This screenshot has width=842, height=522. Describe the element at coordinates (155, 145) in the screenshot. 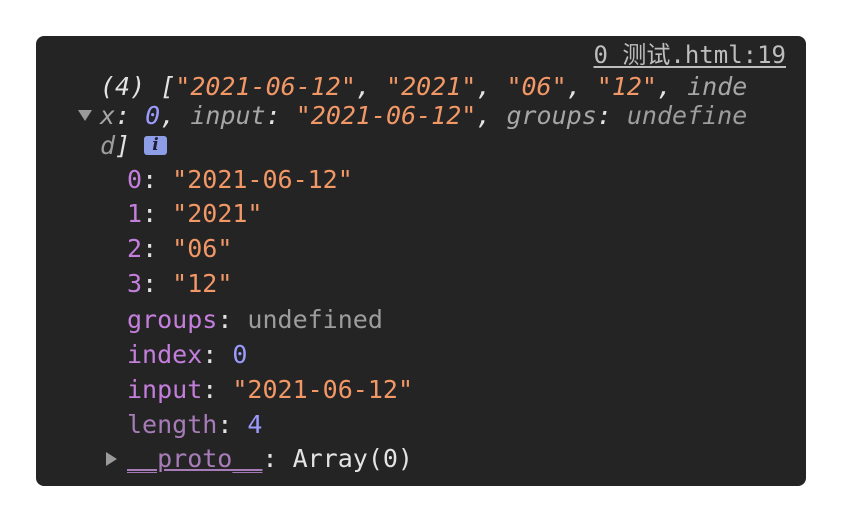

I see `info-icon: i` at that location.